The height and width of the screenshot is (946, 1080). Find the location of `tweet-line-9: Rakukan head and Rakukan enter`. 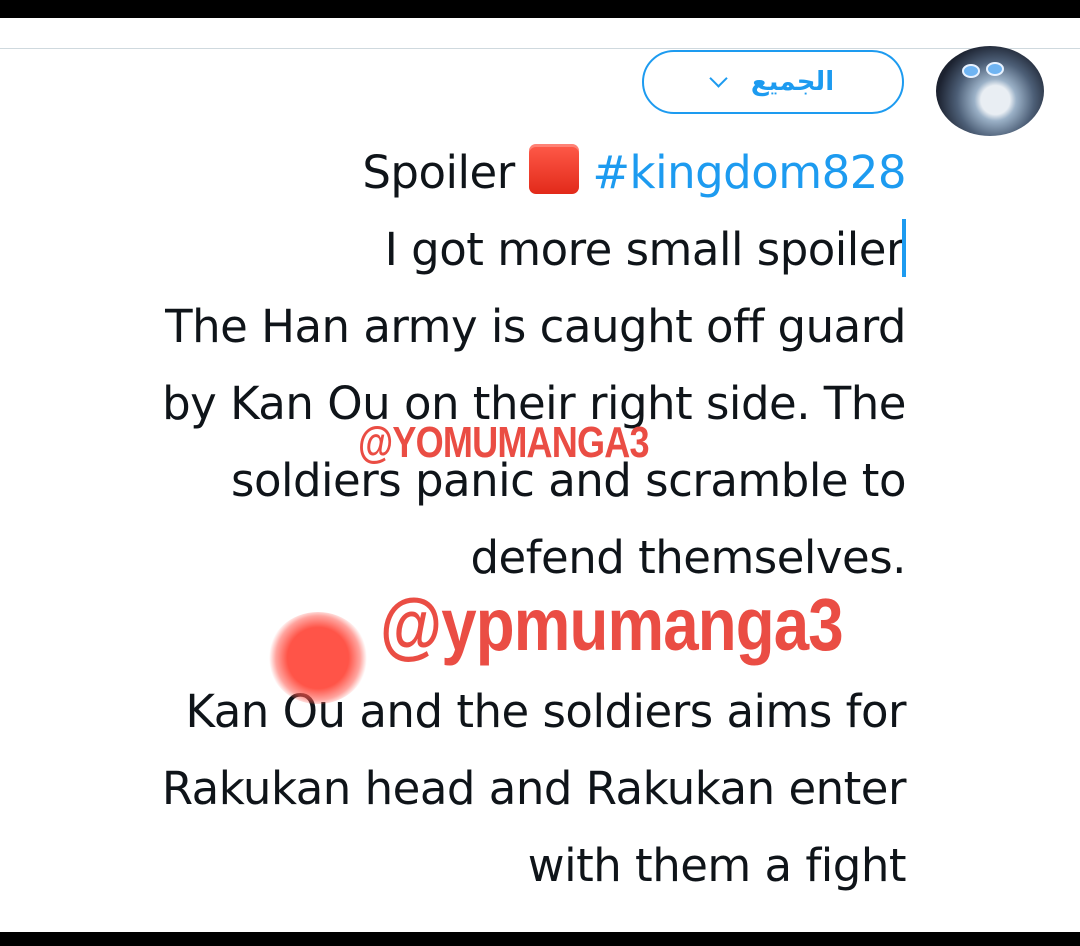

tweet-line-9: Rakukan head and Rakukan enter is located at coordinates (534, 788).